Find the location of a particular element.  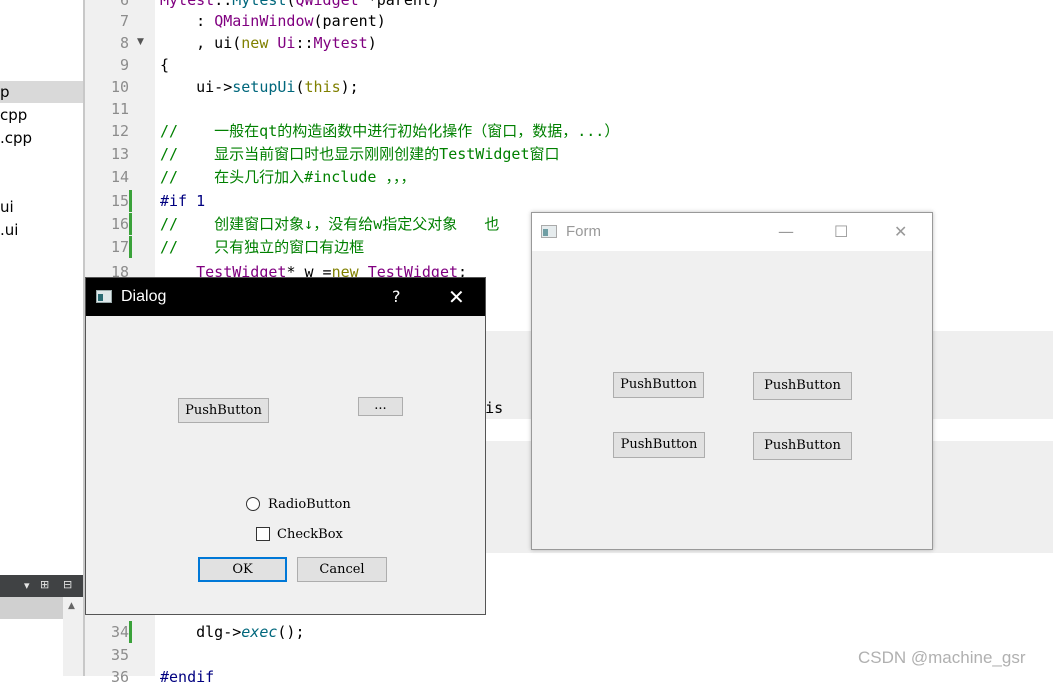

cancel-button: Cancel is located at coordinates (342, 569).